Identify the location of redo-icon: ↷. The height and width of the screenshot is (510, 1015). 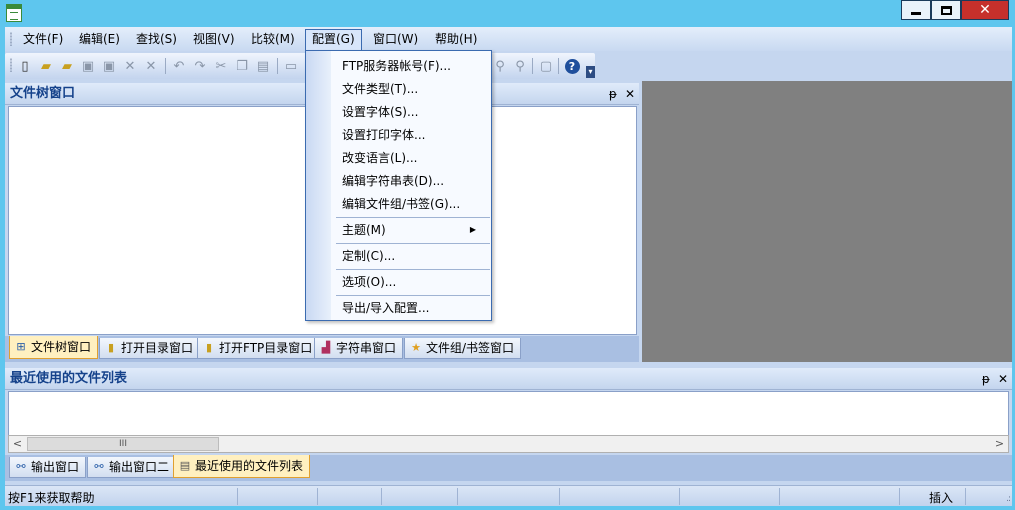
(200, 66).